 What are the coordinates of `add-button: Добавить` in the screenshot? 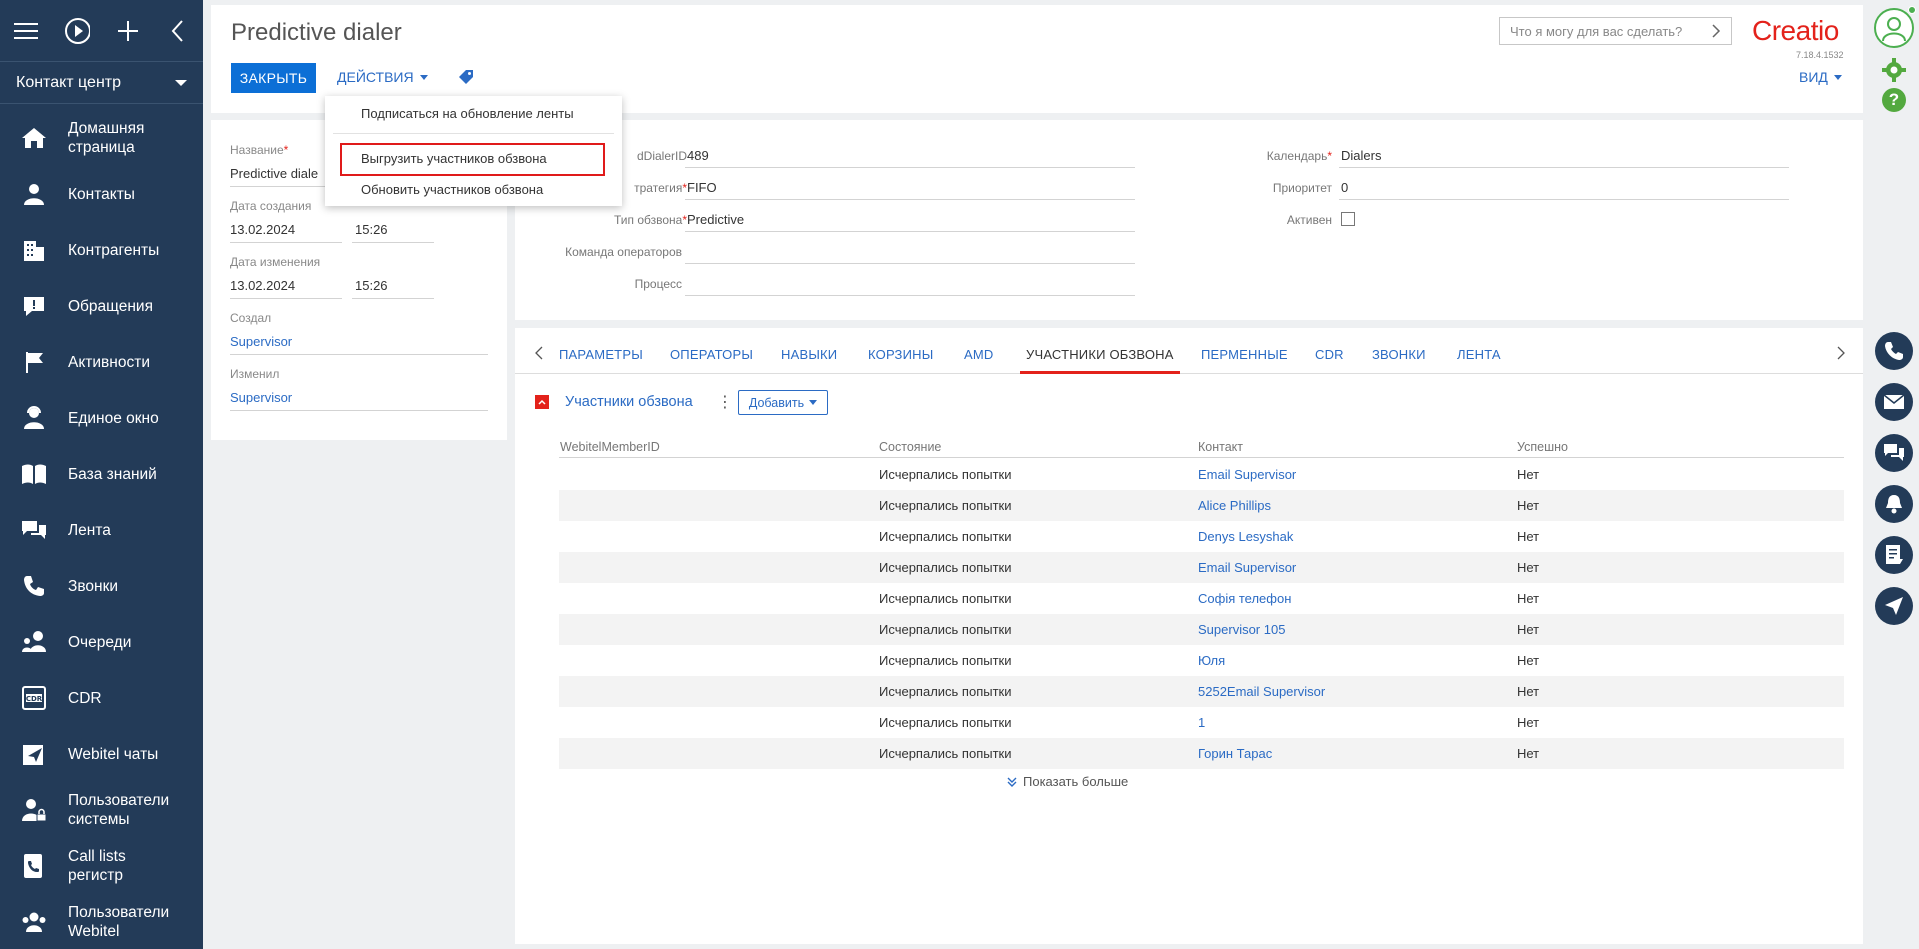 It's located at (783, 402).